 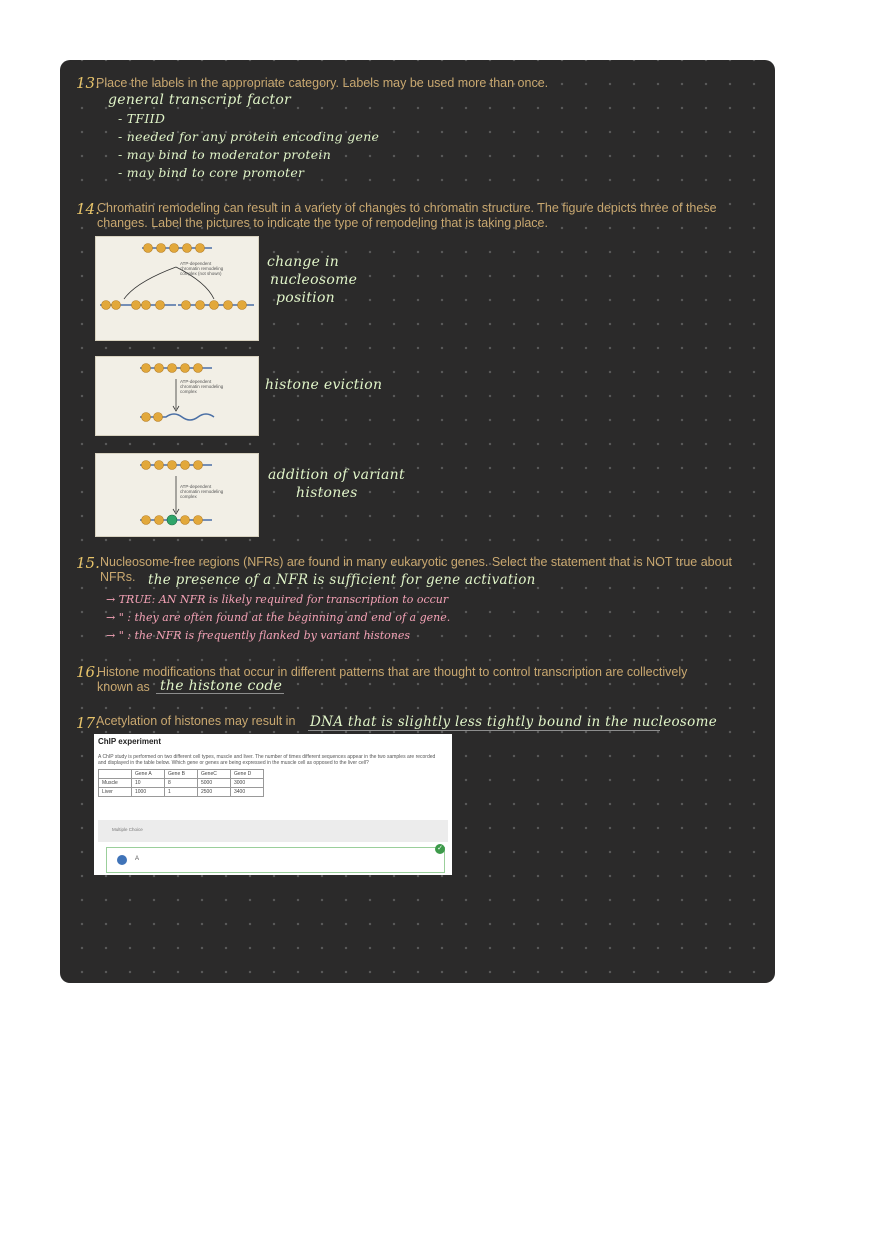 What do you see at coordinates (142, 118) in the screenshot?
I see `q13-answer-item: - TFIID` at bounding box center [142, 118].